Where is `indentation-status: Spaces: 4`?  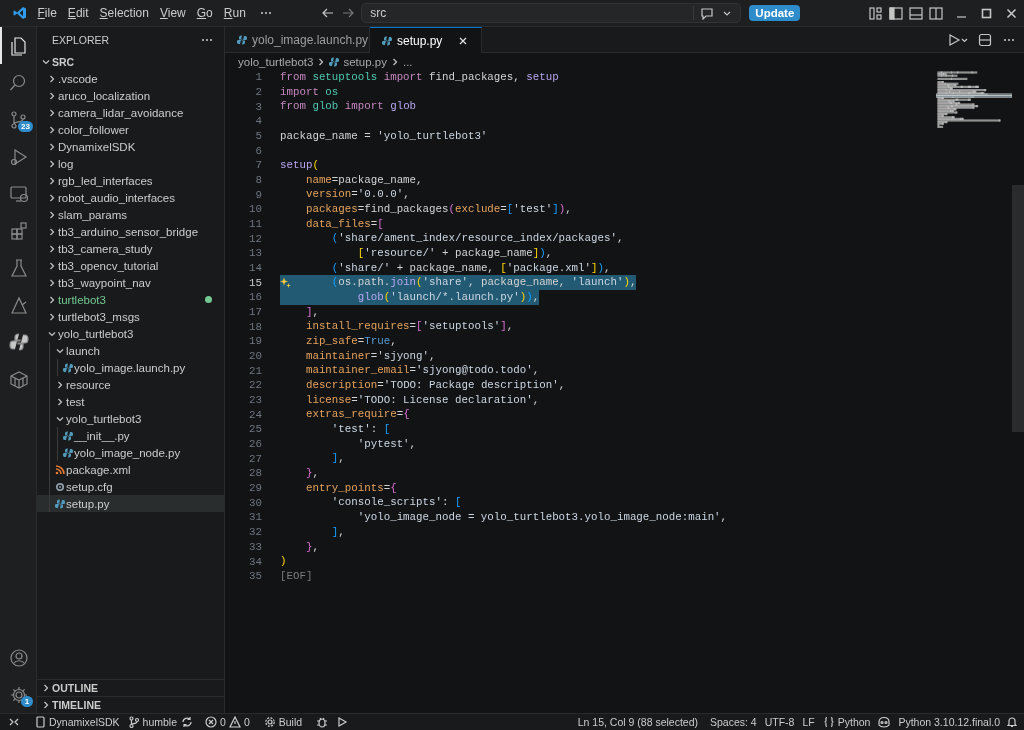 indentation-status: Spaces: 4 is located at coordinates (733, 722).